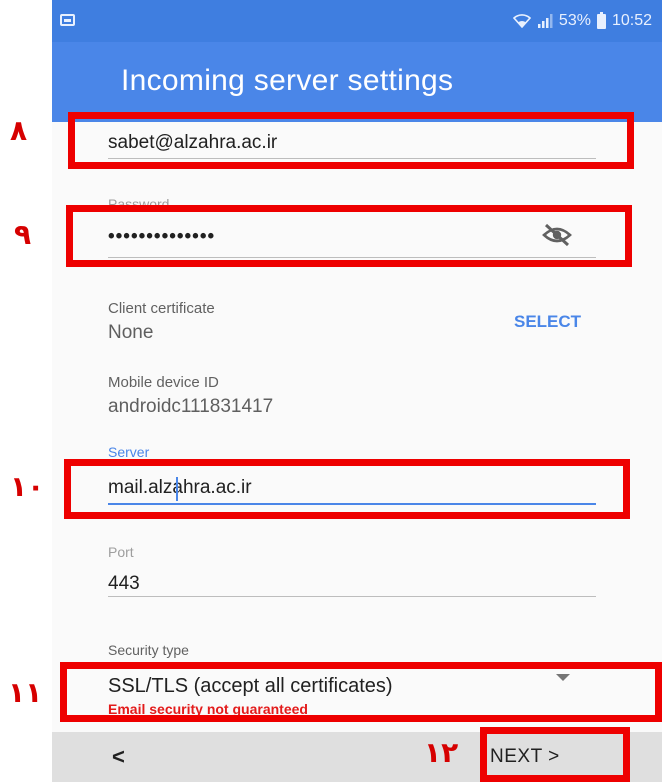  What do you see at coordinates (191, 406) in the screenshot?
I see `mobile-device-id-value: androidc111831417` at bounding box center [191, 406].